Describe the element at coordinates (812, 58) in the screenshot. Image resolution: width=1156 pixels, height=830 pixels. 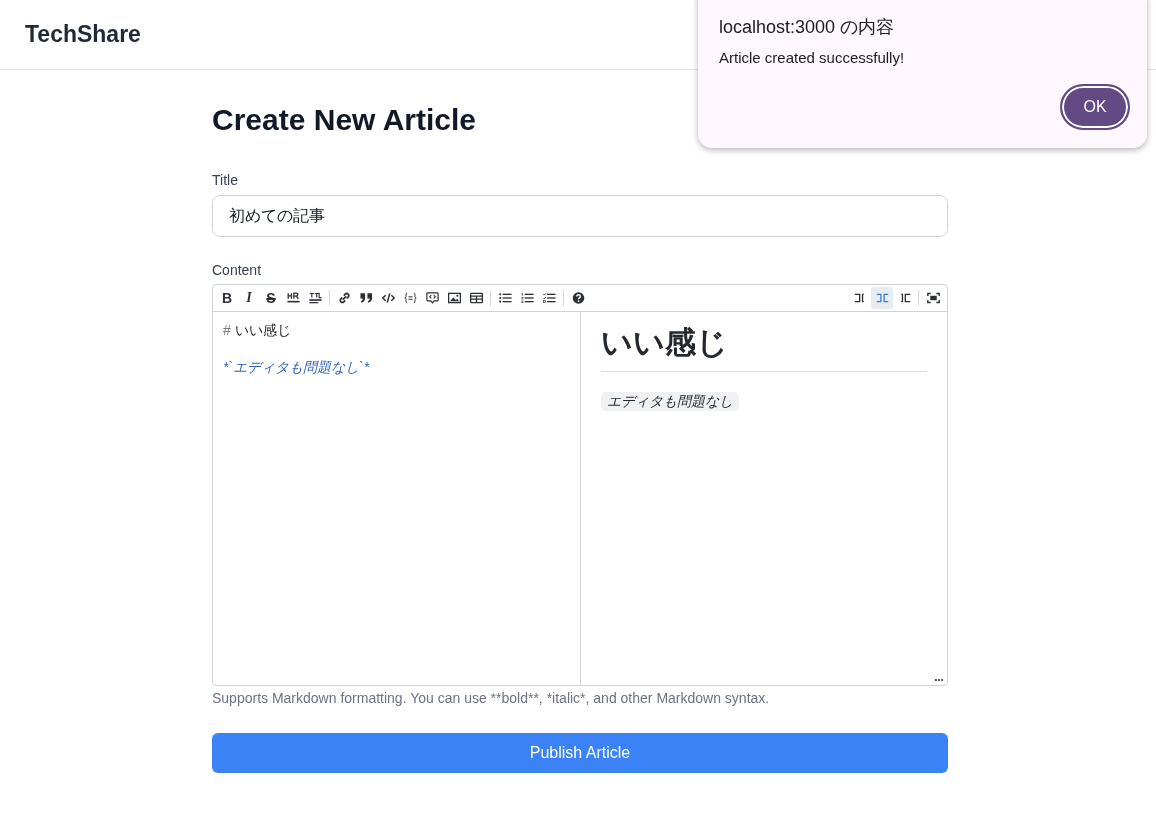
I see `dialog-message: Article created successfully!` at that location.